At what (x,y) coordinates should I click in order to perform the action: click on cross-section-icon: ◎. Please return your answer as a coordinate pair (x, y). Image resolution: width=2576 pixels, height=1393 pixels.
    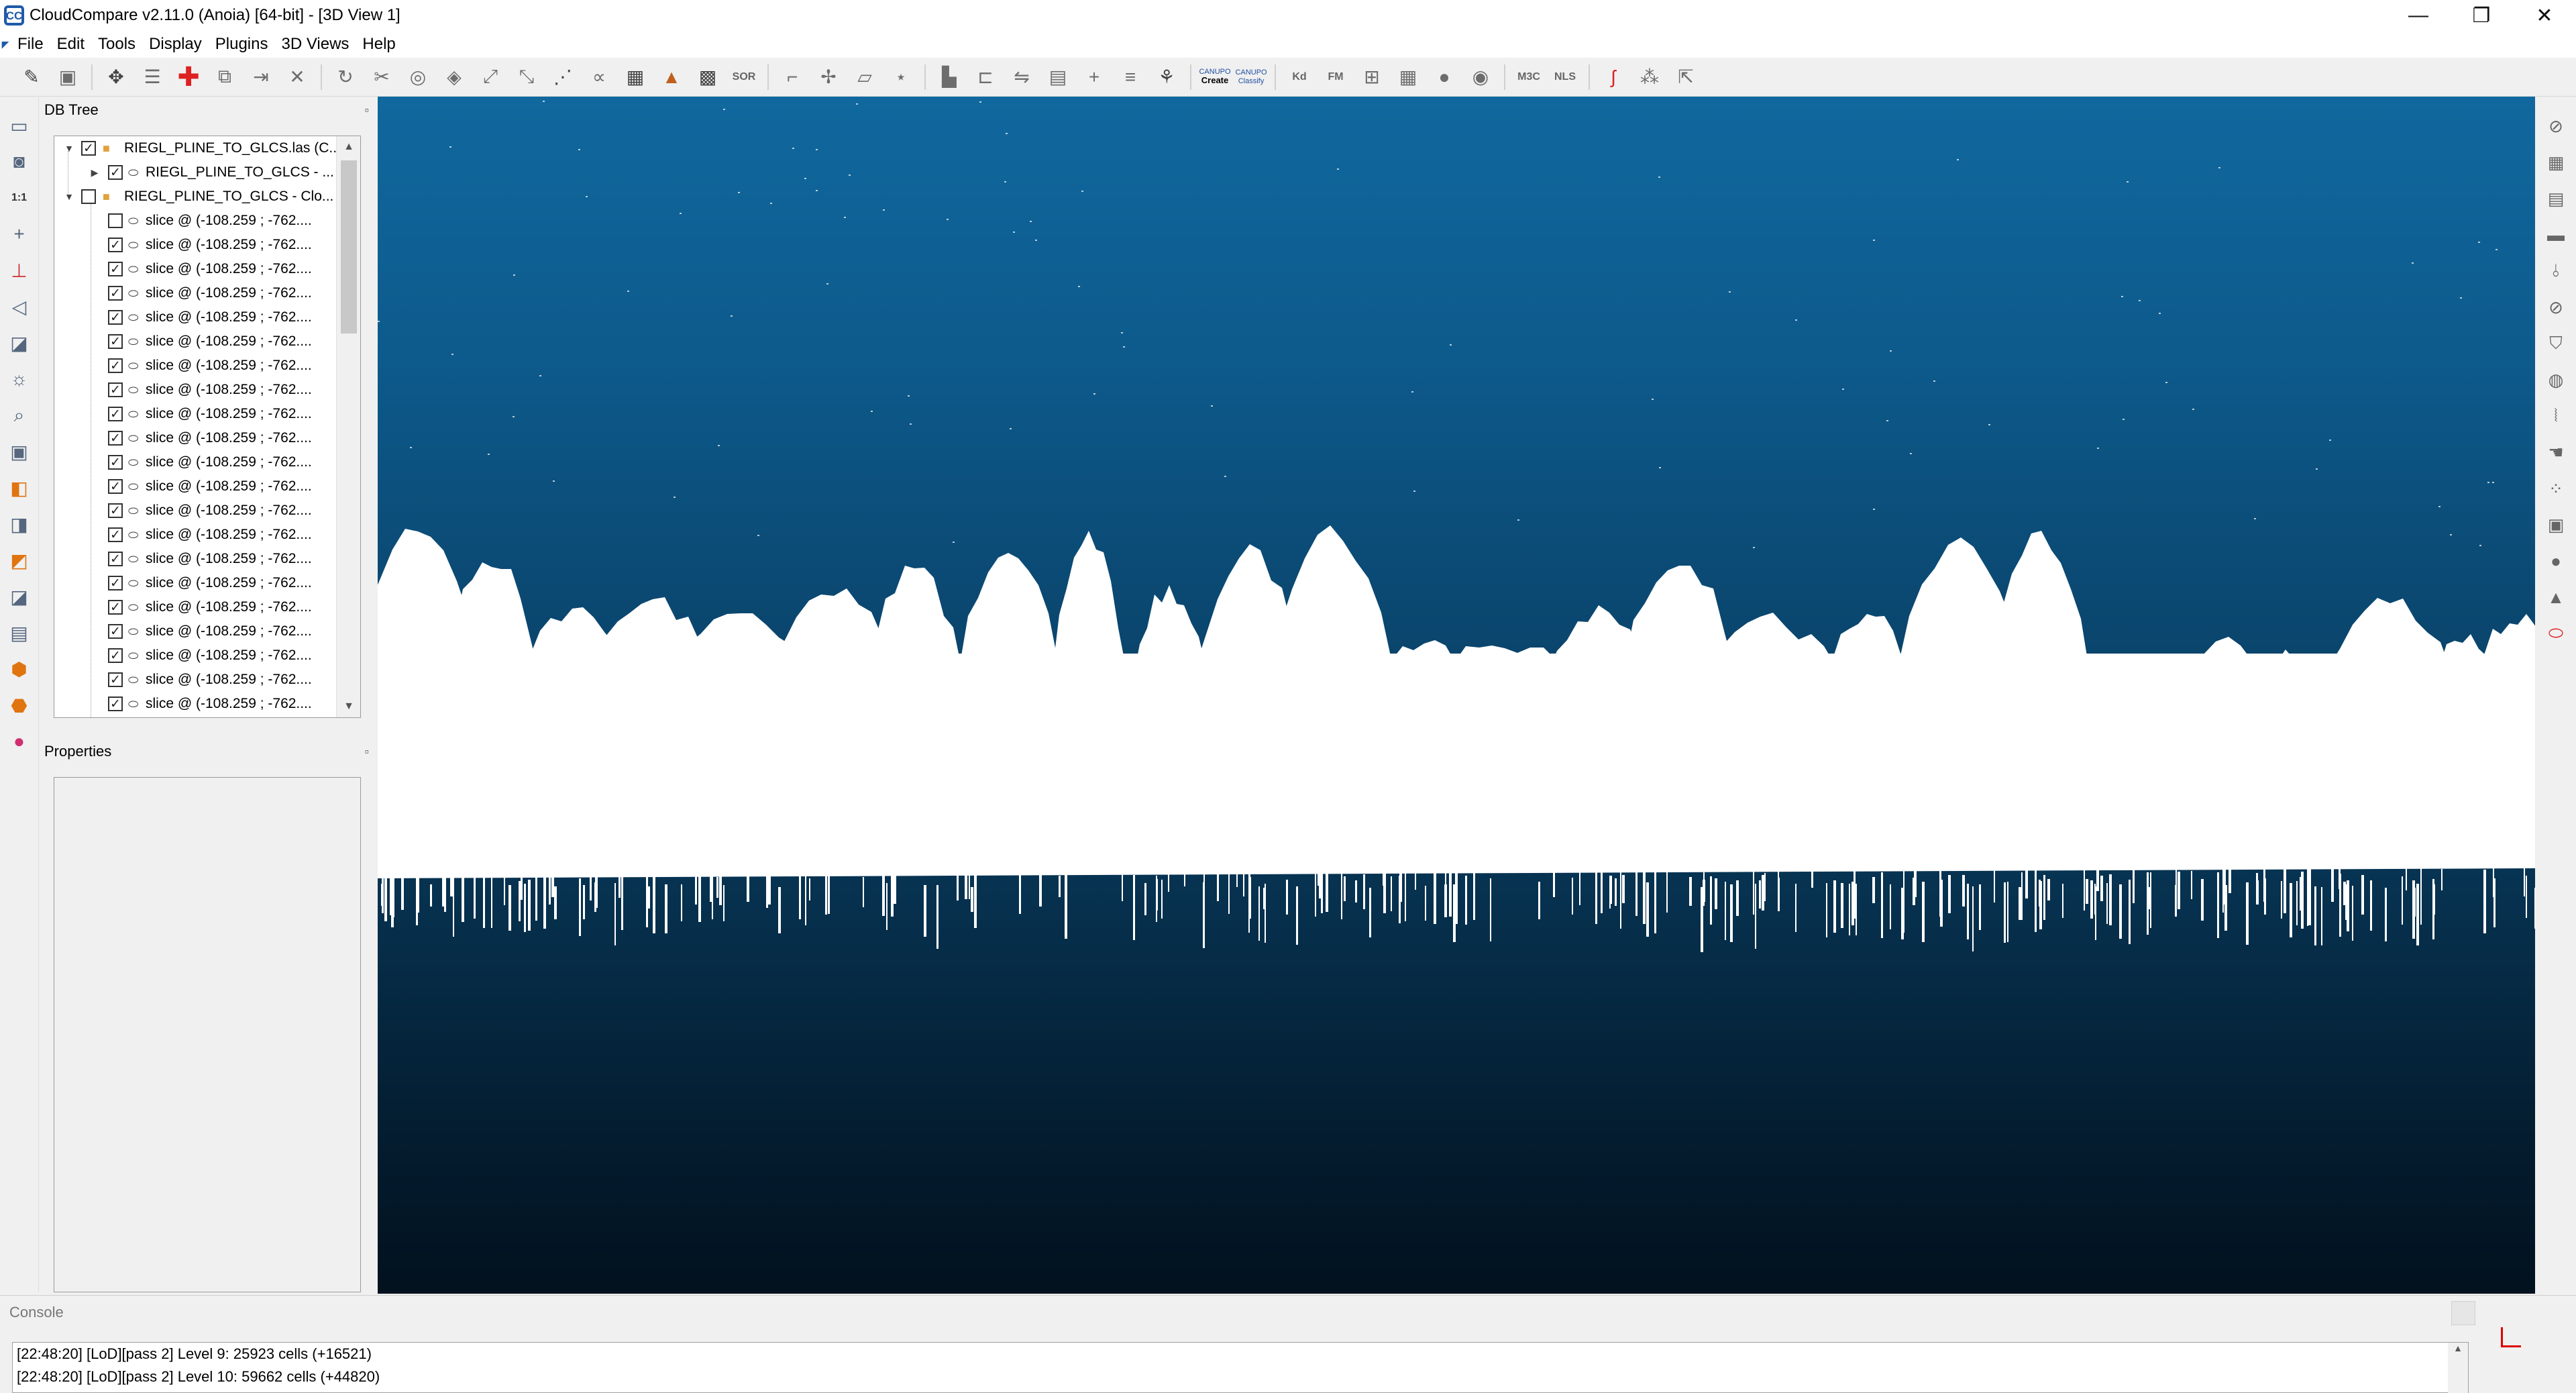
    Looking at the image, I should click on (417, 77).